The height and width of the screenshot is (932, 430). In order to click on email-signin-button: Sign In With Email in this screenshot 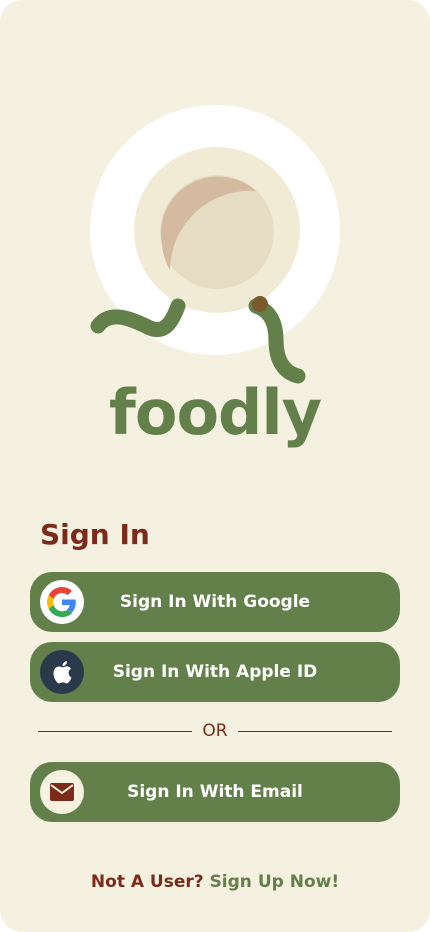, I will do `click(215, 792)`.